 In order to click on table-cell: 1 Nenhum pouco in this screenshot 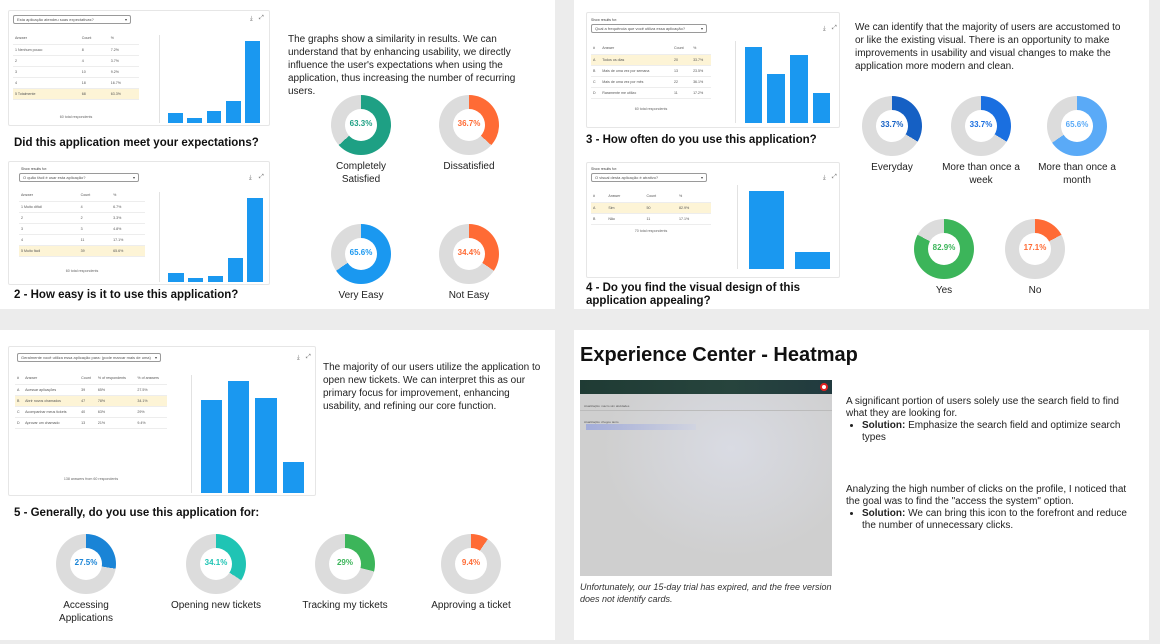, I will do `click(46, 50)`.